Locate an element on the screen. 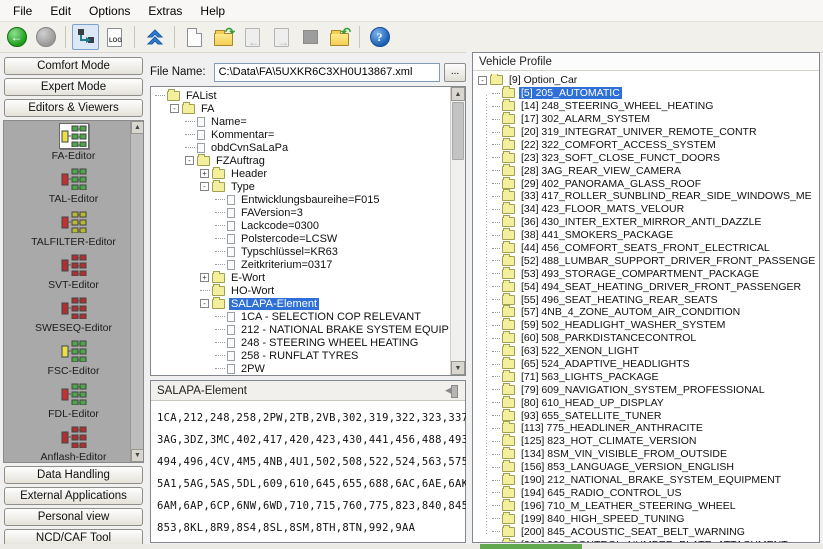  tree-row: [194] 645_RADIO_CONTROL_US is located at coordinates (653, 492).